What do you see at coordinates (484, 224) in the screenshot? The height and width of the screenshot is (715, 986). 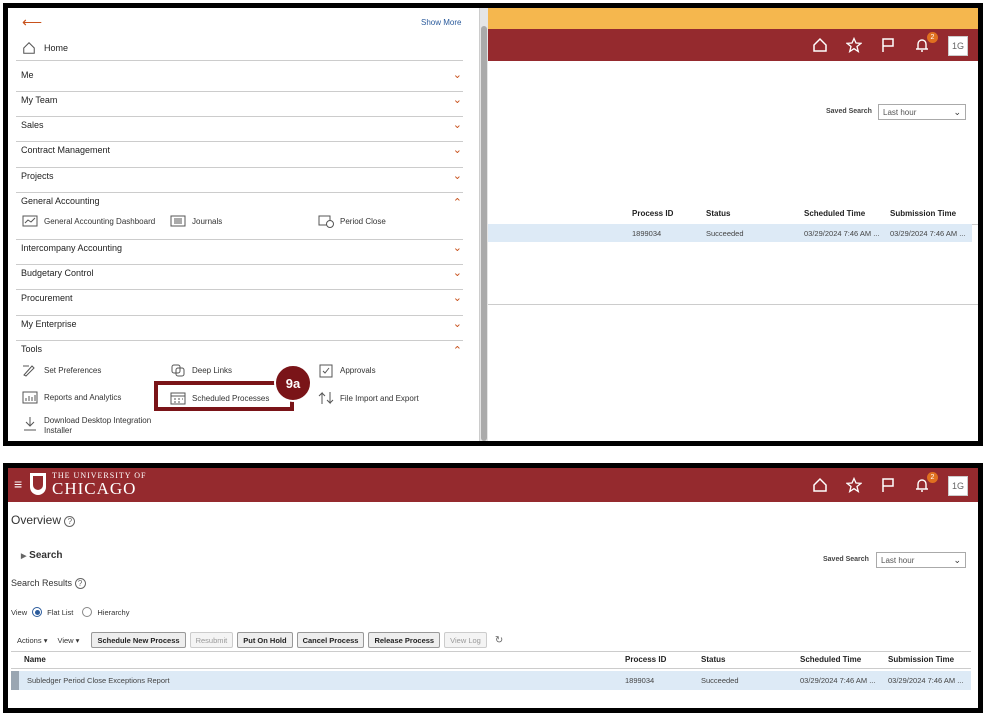 I see `menu-scrollbar` at bounding box center [484, 224].